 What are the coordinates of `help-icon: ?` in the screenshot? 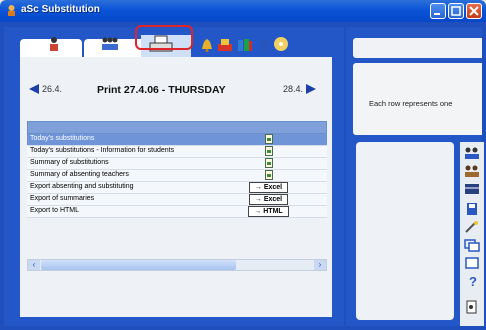 It's located at (472, 281).